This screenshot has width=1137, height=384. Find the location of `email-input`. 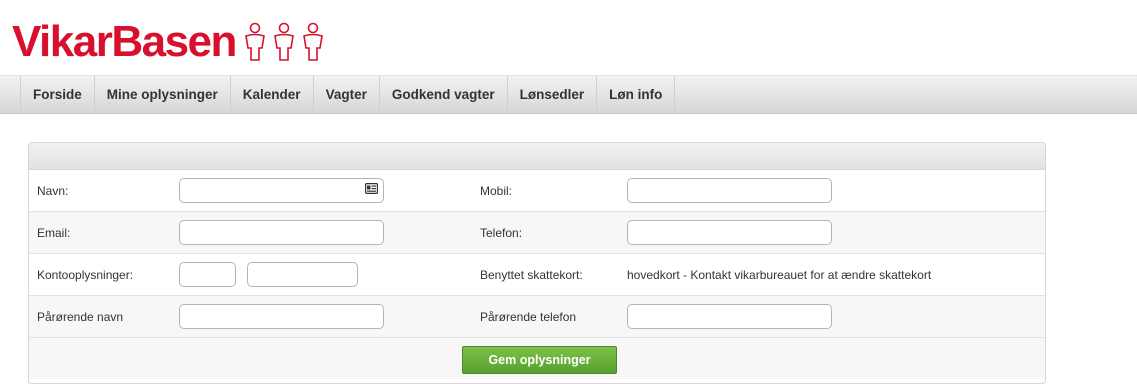

email-input is located at coordinates (281, 232).